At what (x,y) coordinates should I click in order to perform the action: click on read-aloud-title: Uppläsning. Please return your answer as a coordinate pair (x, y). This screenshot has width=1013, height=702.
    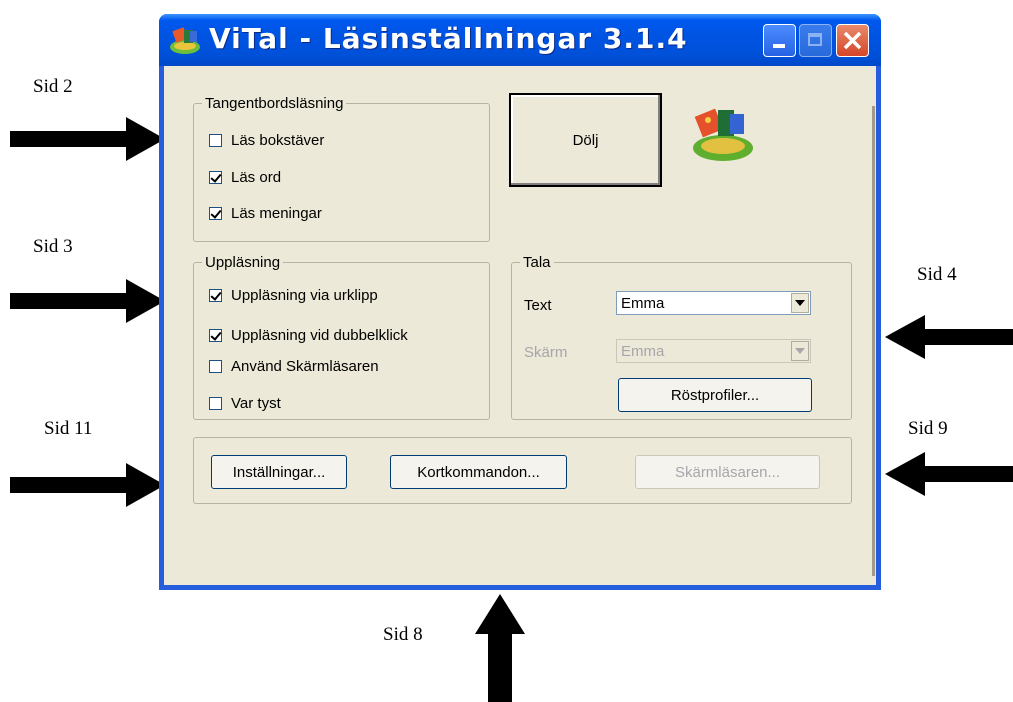
    Looking at the image, I should click on (243, 263).